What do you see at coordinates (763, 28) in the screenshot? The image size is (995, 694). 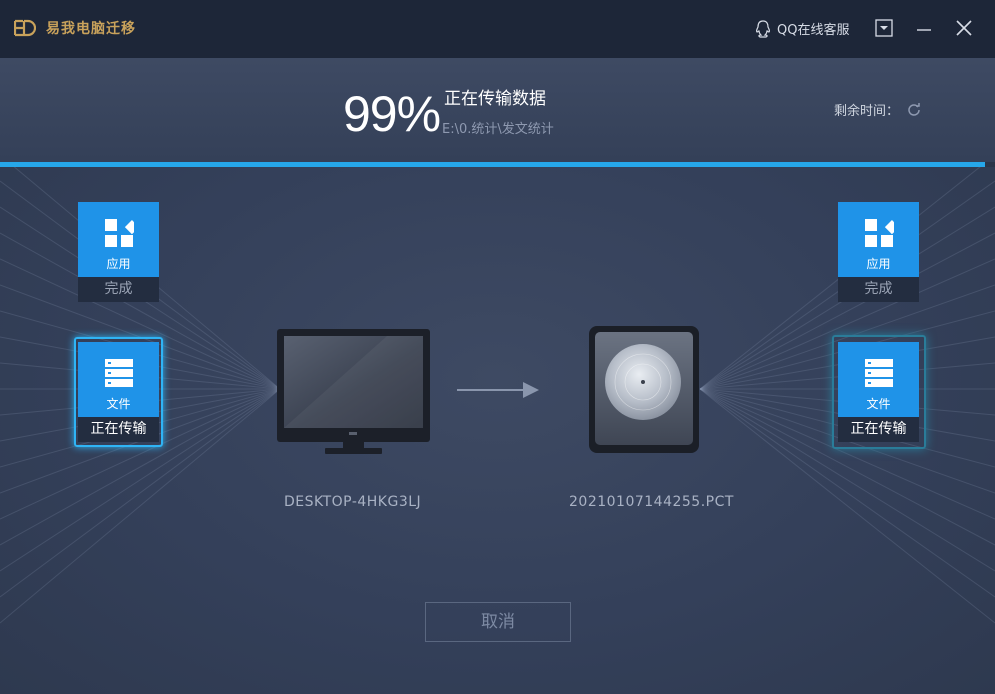 I see `qq-icon` at bounding box center [763, 28].